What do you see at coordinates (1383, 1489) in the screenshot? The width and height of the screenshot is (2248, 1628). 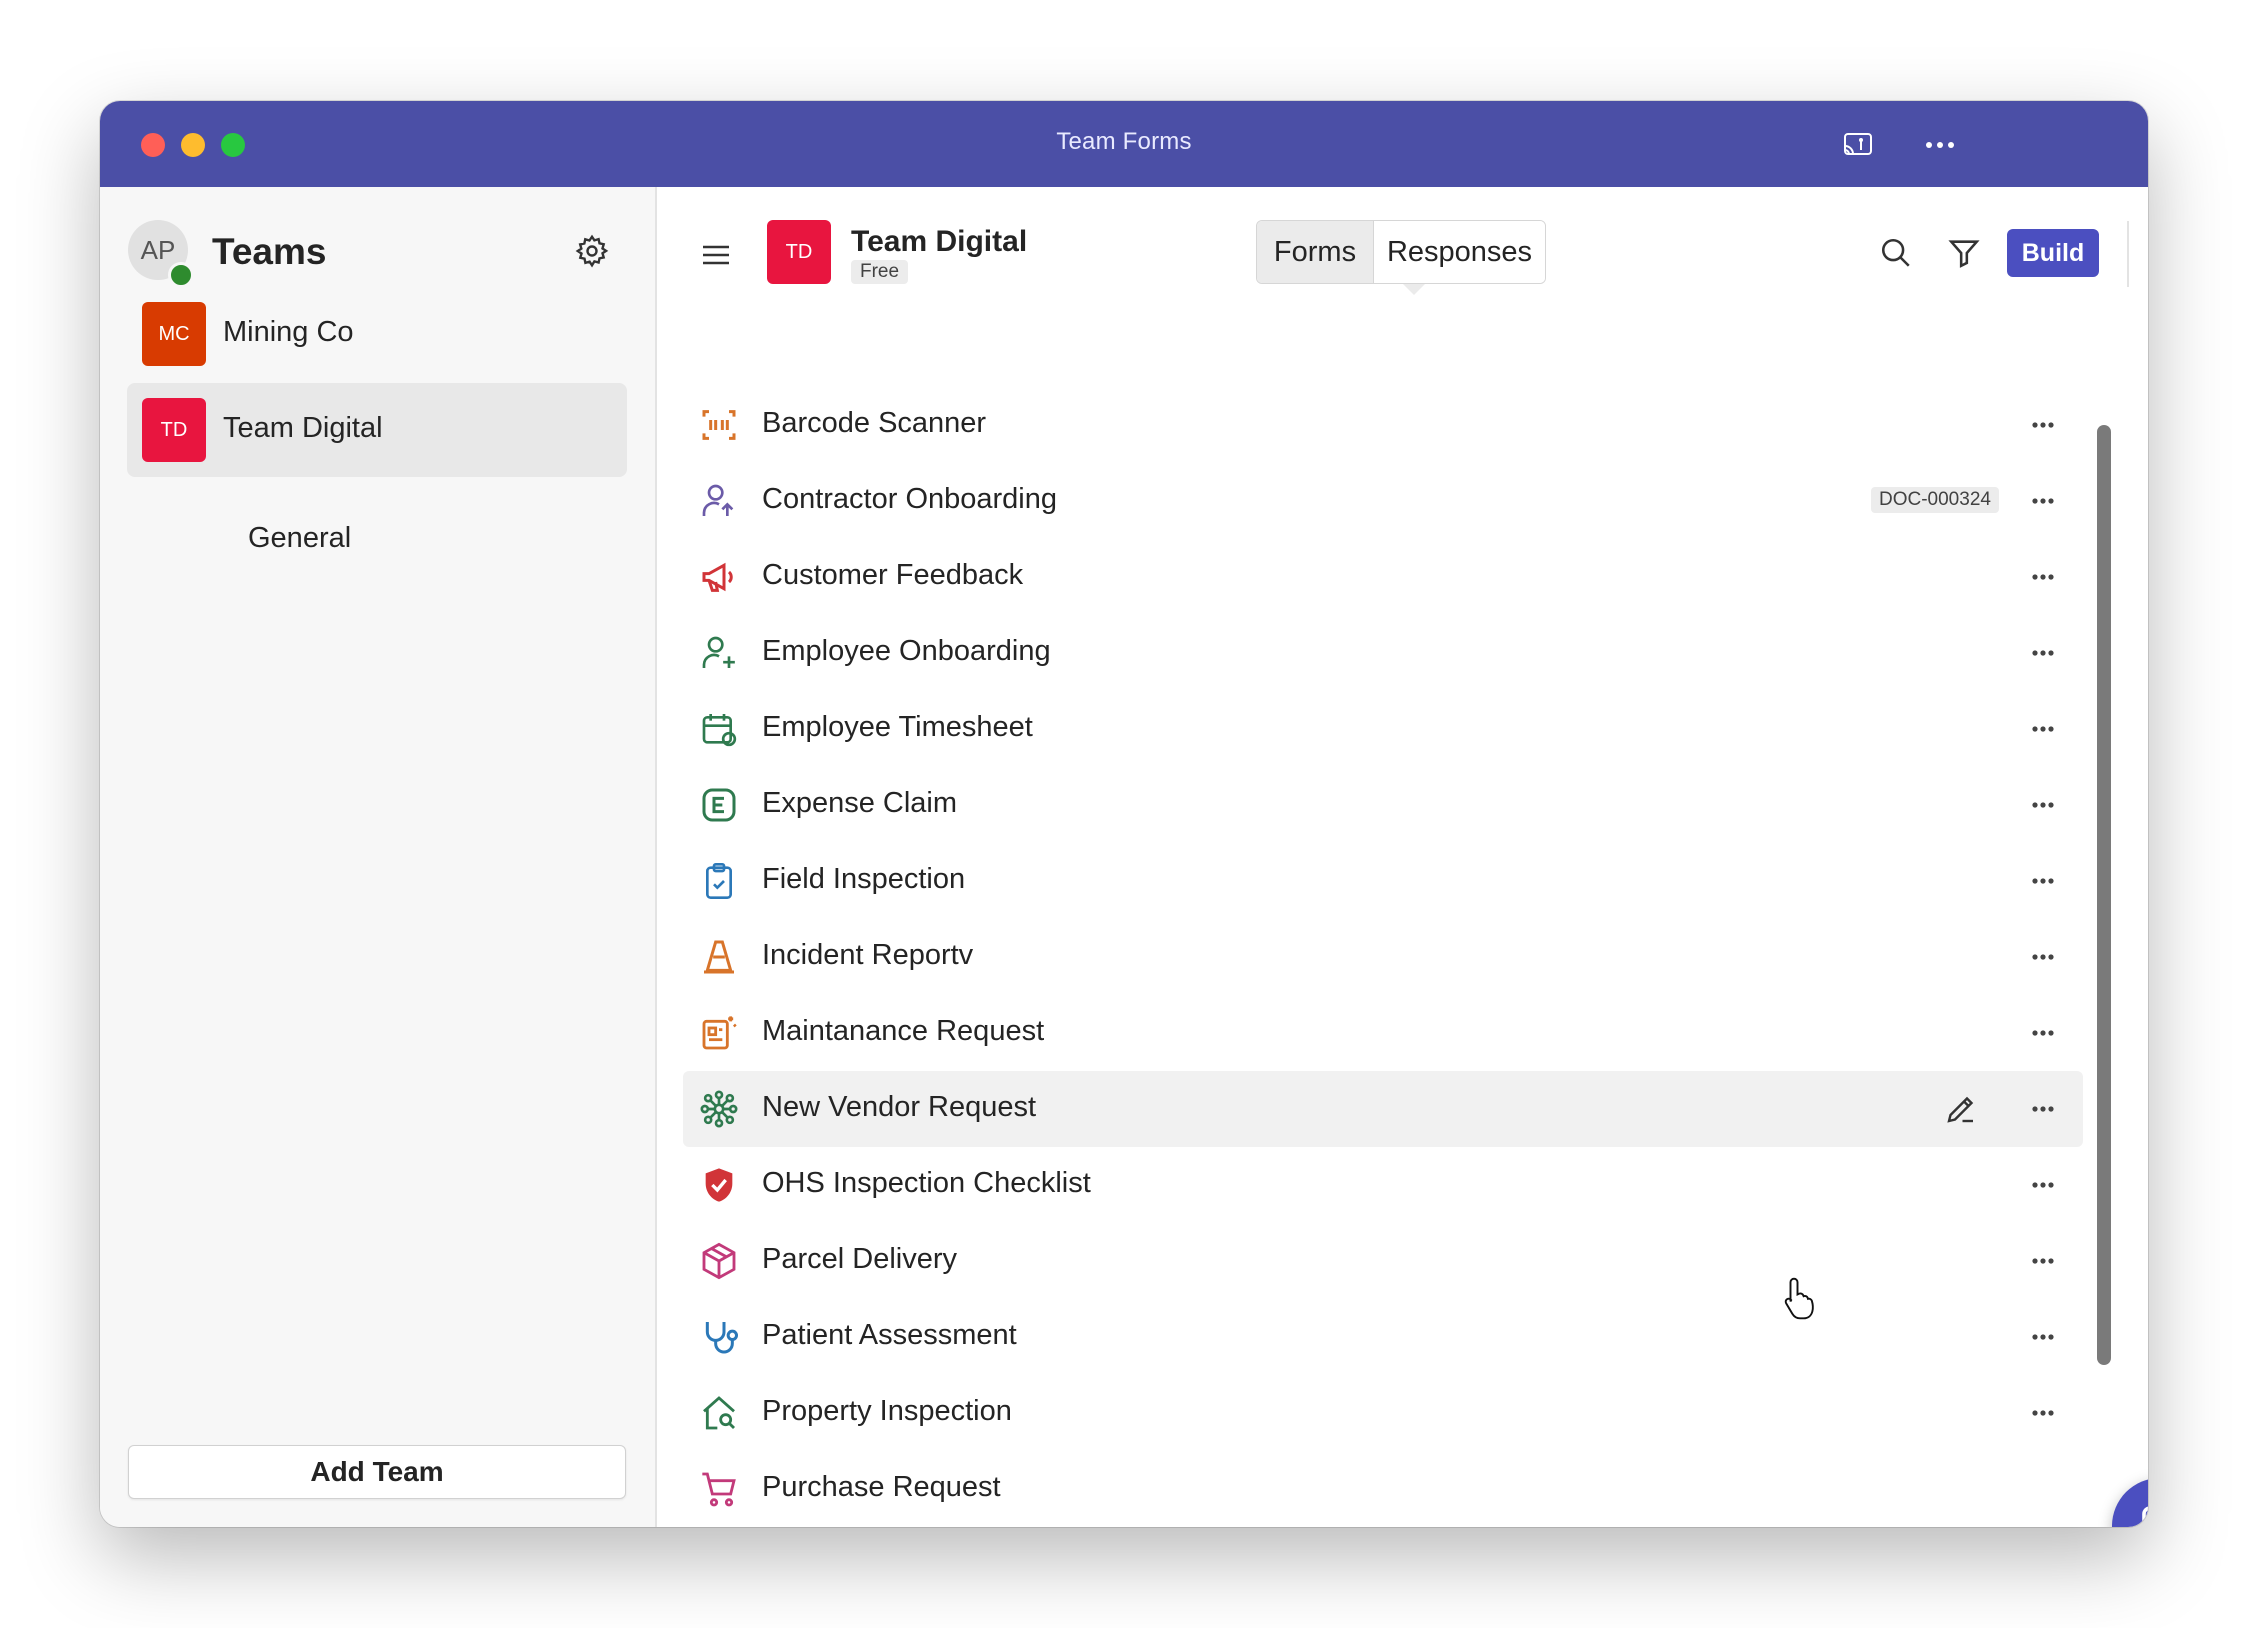 I see `list-item: Purchase Request` at bounding box center [1383, 1489].